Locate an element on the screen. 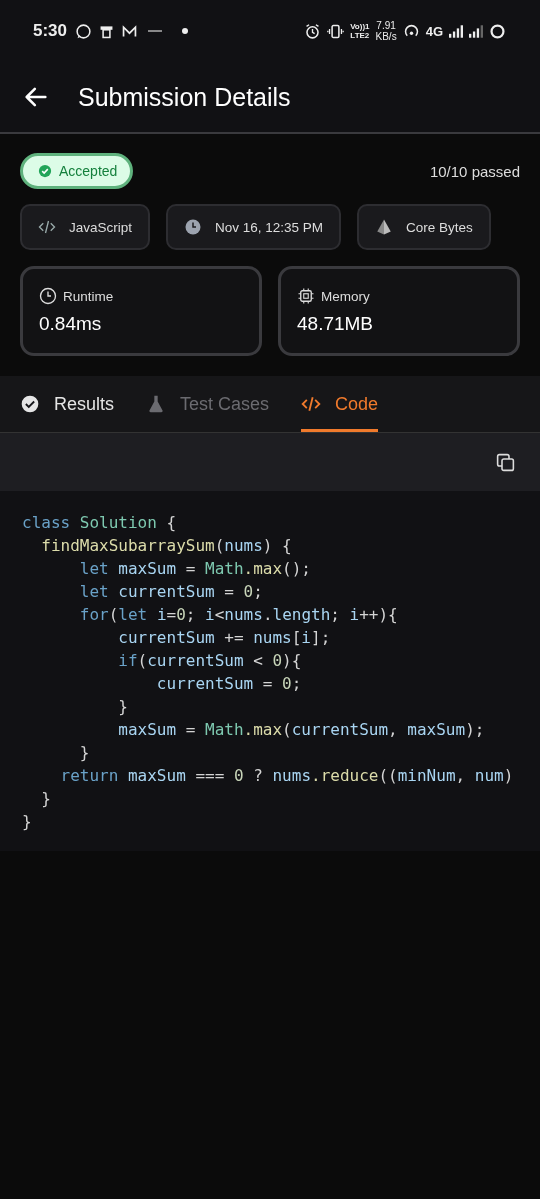 This screenshot has width=540, height=1199. metric-value: 48.71MB is located at coordinates (336, 324).